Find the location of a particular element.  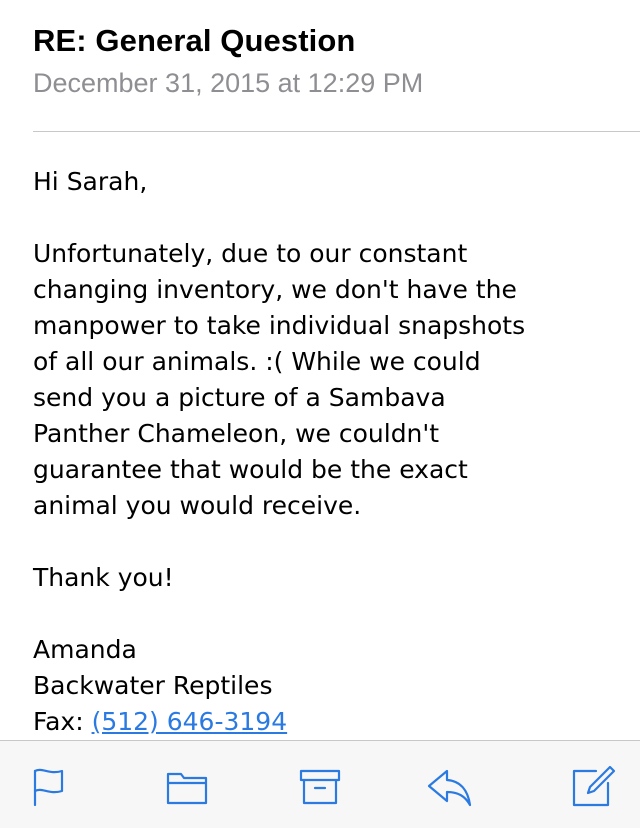

reply-button is located at coordinates (449, 786).